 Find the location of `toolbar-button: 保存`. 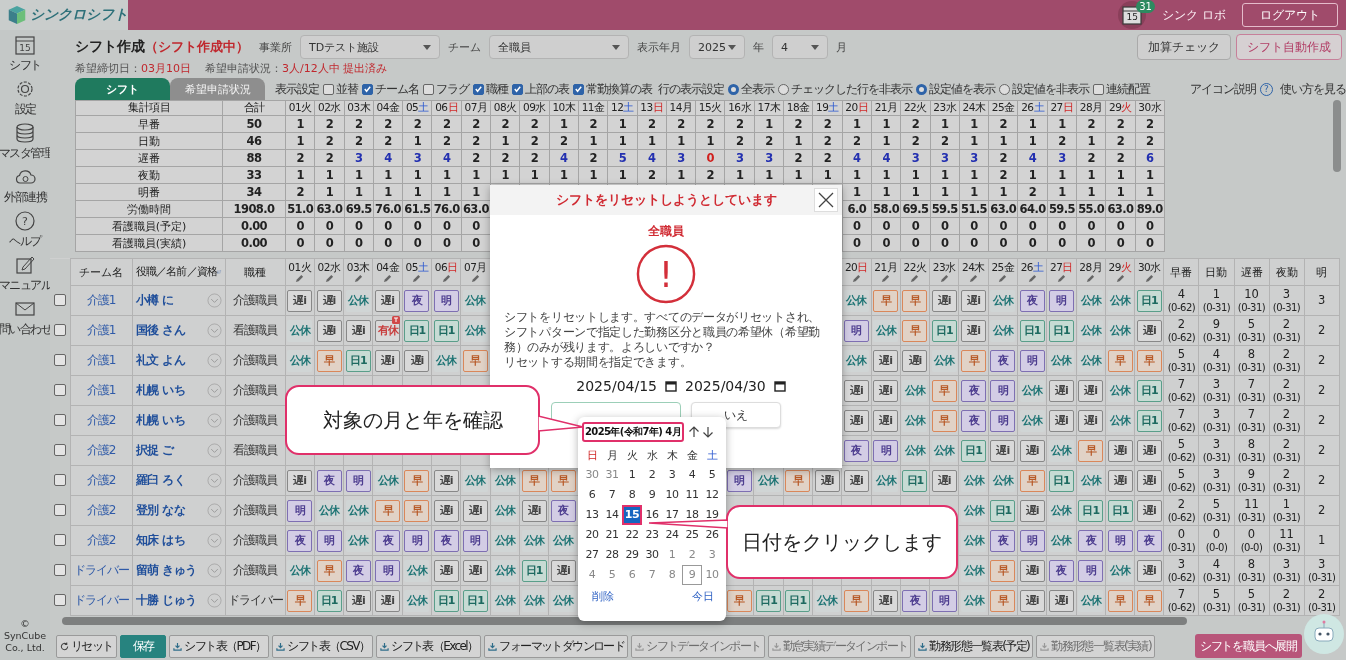

toolbar-button: 保存 is located at coordinates (143, 646).